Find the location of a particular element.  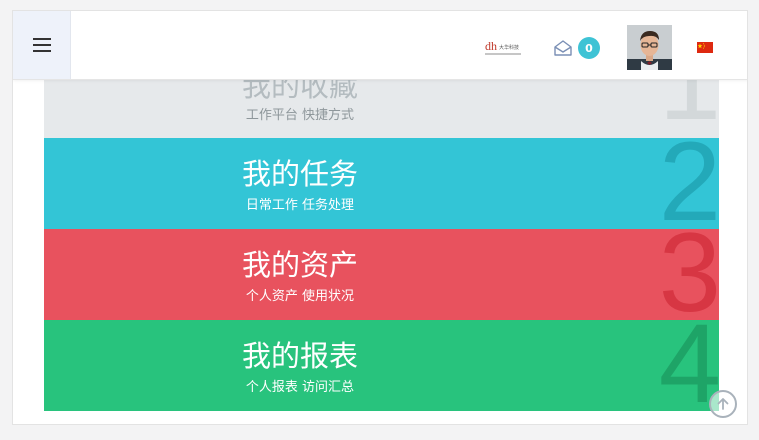

tile-title: 我的报表 is located at coordinates (299, 356).